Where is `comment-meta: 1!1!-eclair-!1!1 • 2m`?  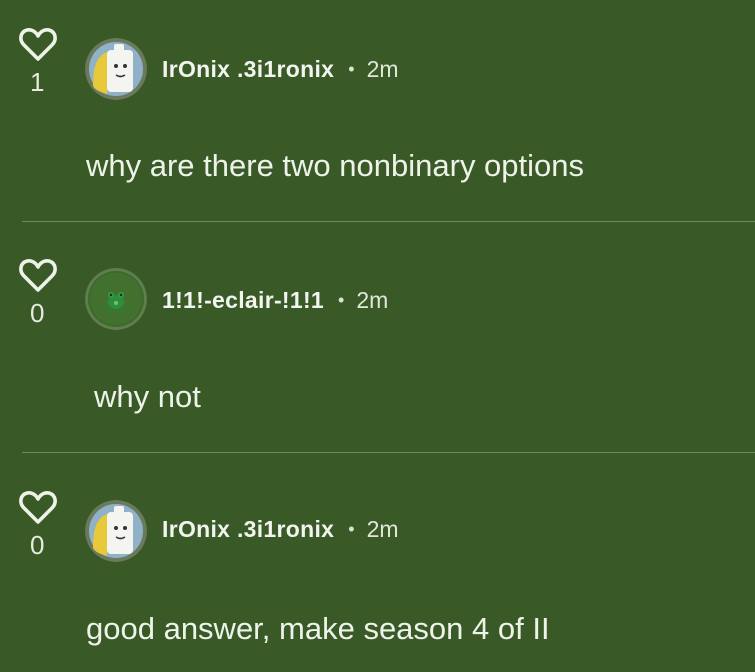
comment-meta: 1!1!-eclair-!1!1 • 2m is located at coordinates (275, 300).